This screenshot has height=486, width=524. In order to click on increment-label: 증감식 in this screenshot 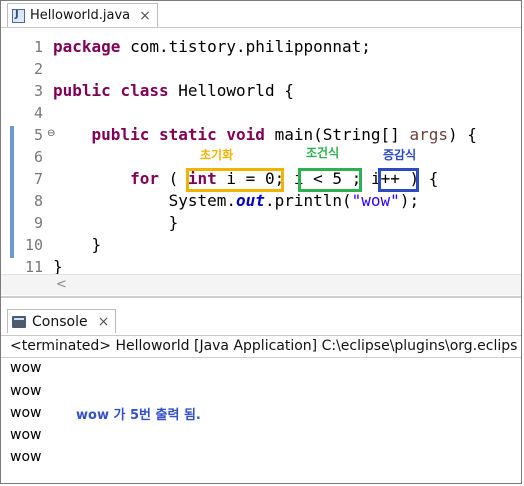, I will do `click(400, 155)`.